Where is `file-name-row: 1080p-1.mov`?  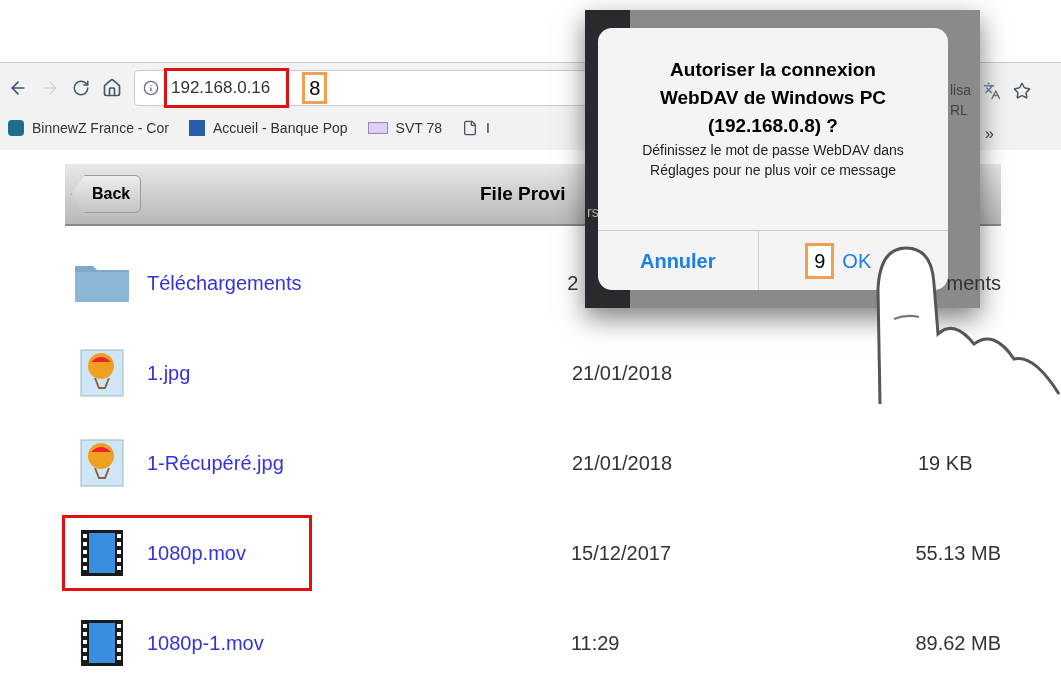
file-name-row: 1080p-1.mov is located at coordinates (187, 643).